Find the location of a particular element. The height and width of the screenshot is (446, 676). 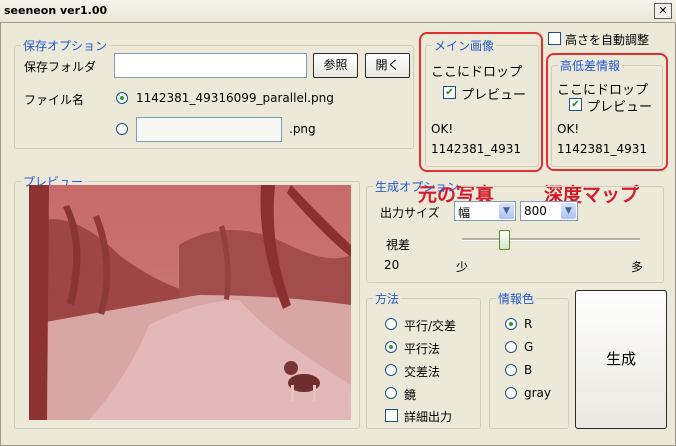

method-option-label: 鏡 is located at coordinates (410, 395).